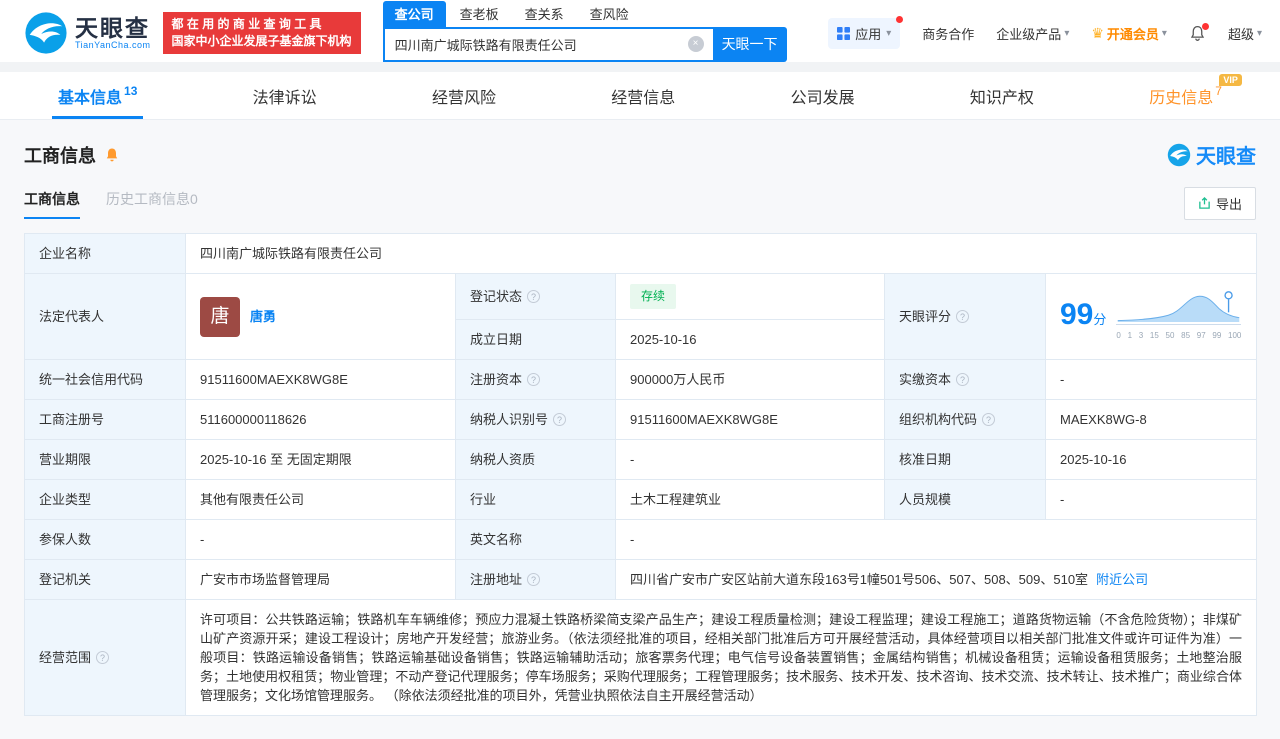 This screenshot has height=739, width=1280. What do you see at coordinates (320, 379) in the screenshot?
I see `field-credit-code-value: 91511600MAEXK8WG8E` at bounding box center [320, 379].